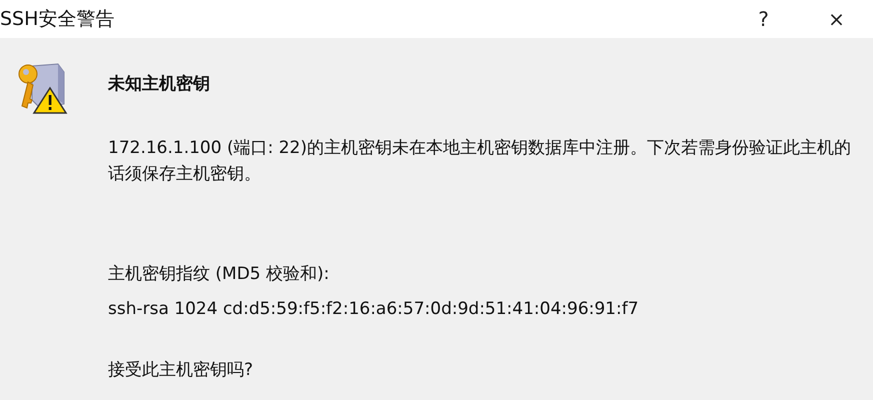  I want to click on window-title: SSH安全警告, so click(58, 19).